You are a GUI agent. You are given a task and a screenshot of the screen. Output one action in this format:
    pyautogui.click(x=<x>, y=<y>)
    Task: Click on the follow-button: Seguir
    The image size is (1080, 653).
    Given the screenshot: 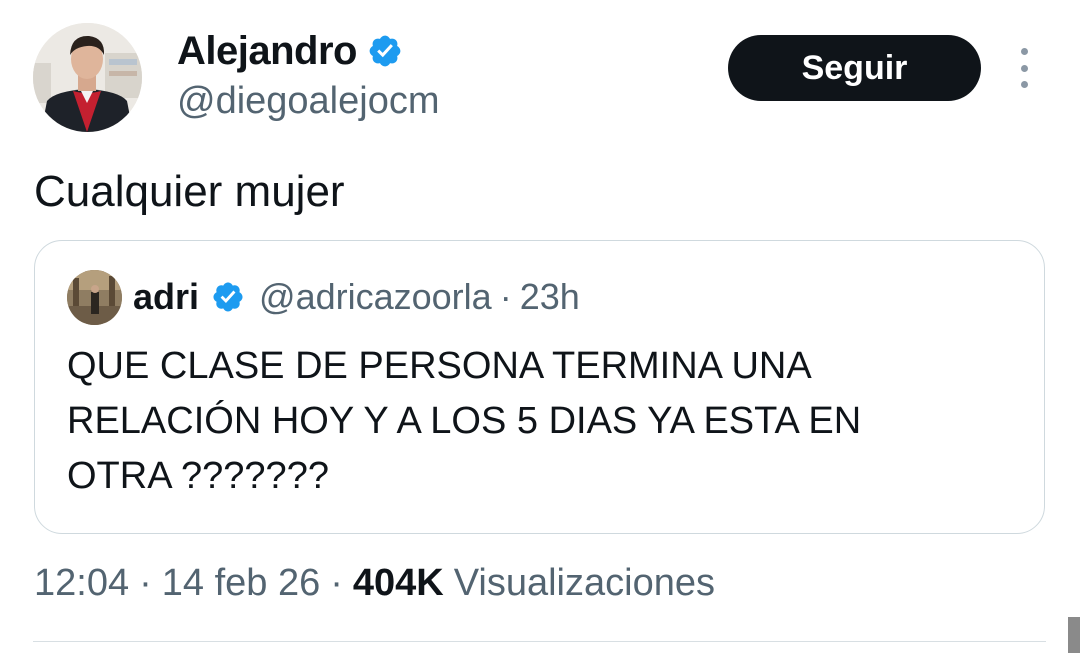 What is the action you would take?
    pyautogui.click(x=854, y=68)
    